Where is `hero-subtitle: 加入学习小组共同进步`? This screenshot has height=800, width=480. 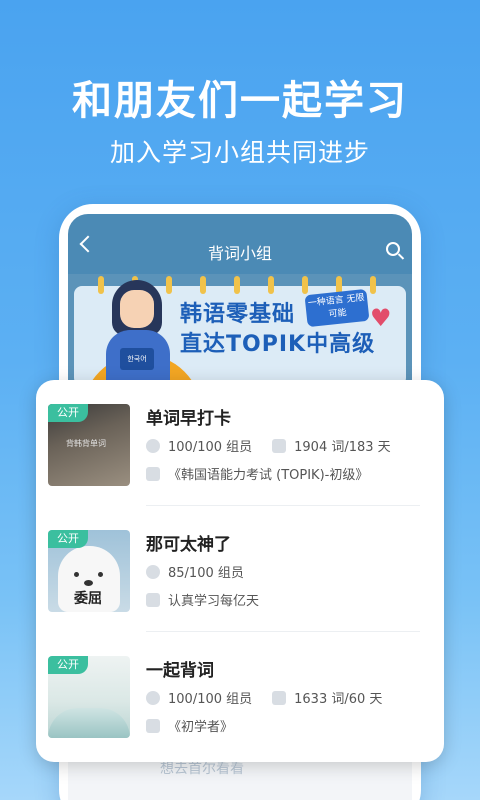
hero-subtitle: 加入学习小组共同进步 is located at coordinates (239, 152).